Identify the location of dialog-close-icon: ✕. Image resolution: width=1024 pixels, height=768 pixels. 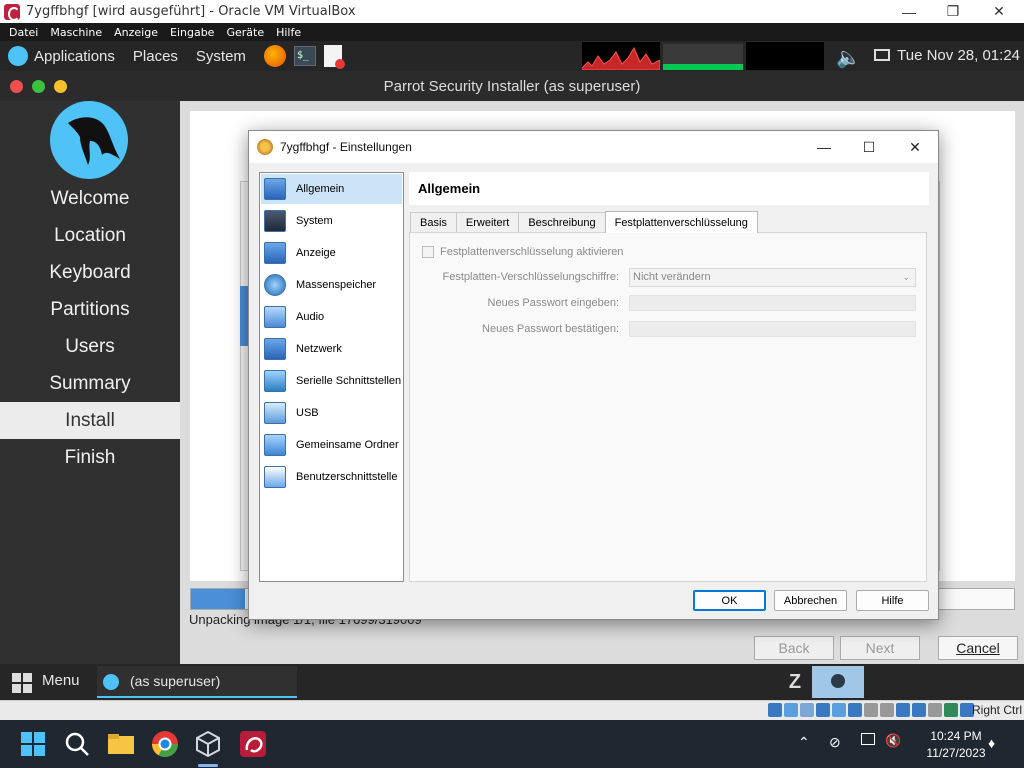
(915, 147).